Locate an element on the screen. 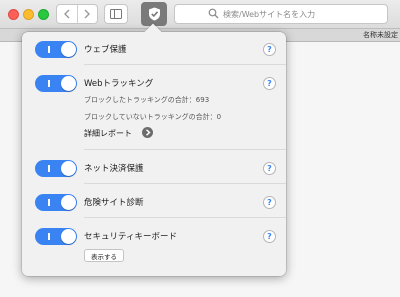  chevron-left-icon is located at coordinates (66, 14).